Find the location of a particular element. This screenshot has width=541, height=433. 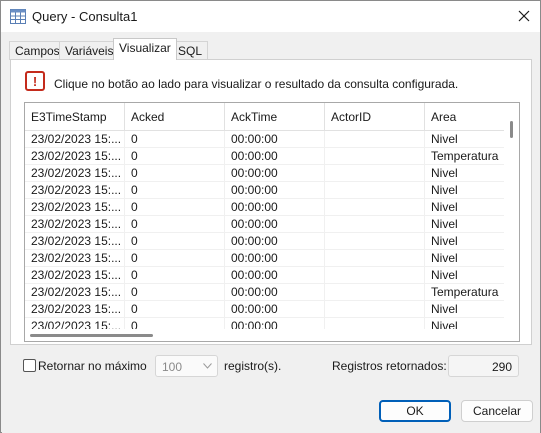

limit-select: 100 is located at coordinates (186, 366).